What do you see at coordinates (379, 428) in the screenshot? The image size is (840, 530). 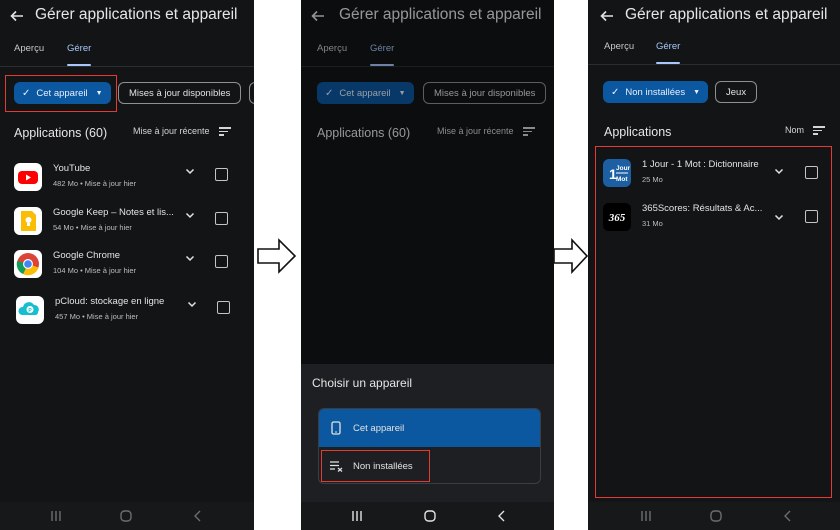 I see `option-label: Cet appareil` at bounding box center [379, 428].